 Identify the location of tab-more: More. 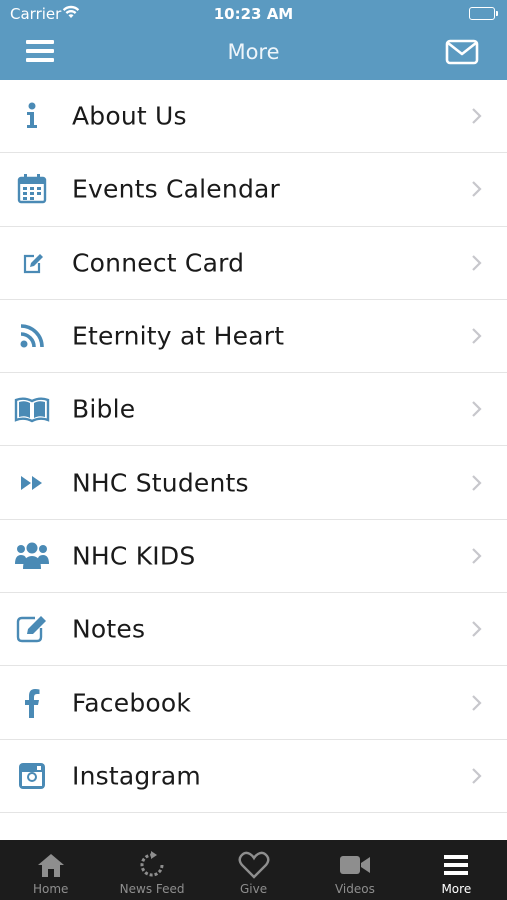
(456, 870).